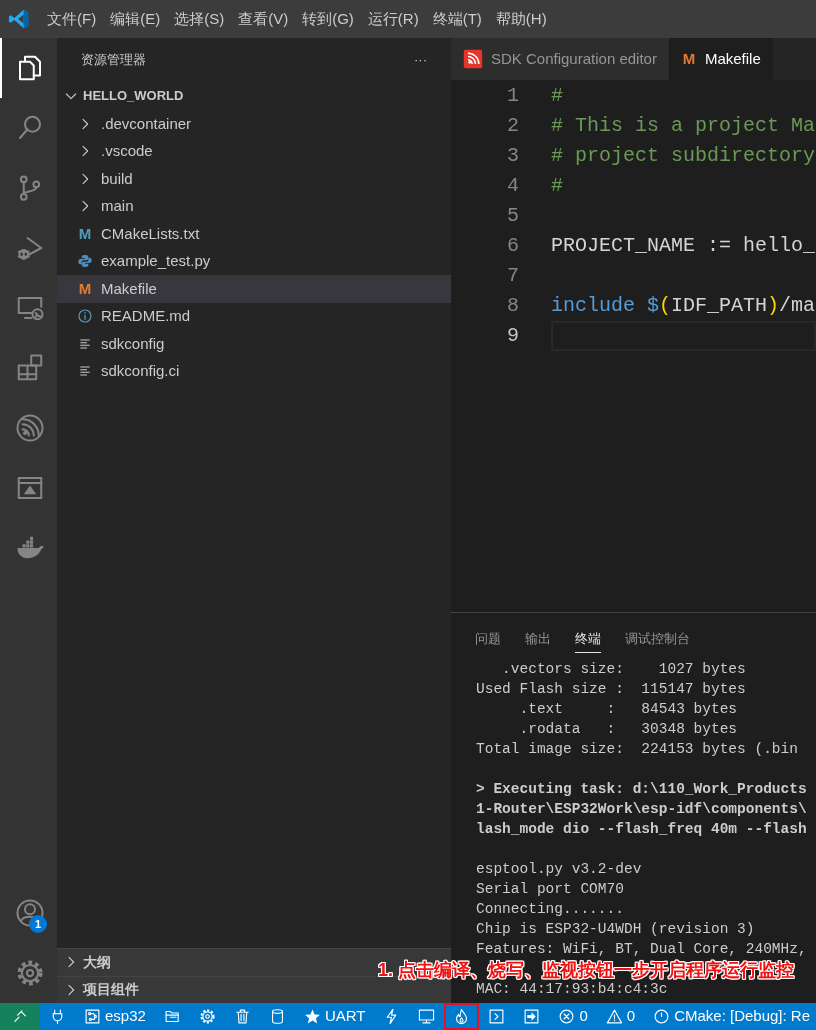 This screenshot has height=1030, width=816. I want to click on arrow-into-box-icon, so click(532, 1016).